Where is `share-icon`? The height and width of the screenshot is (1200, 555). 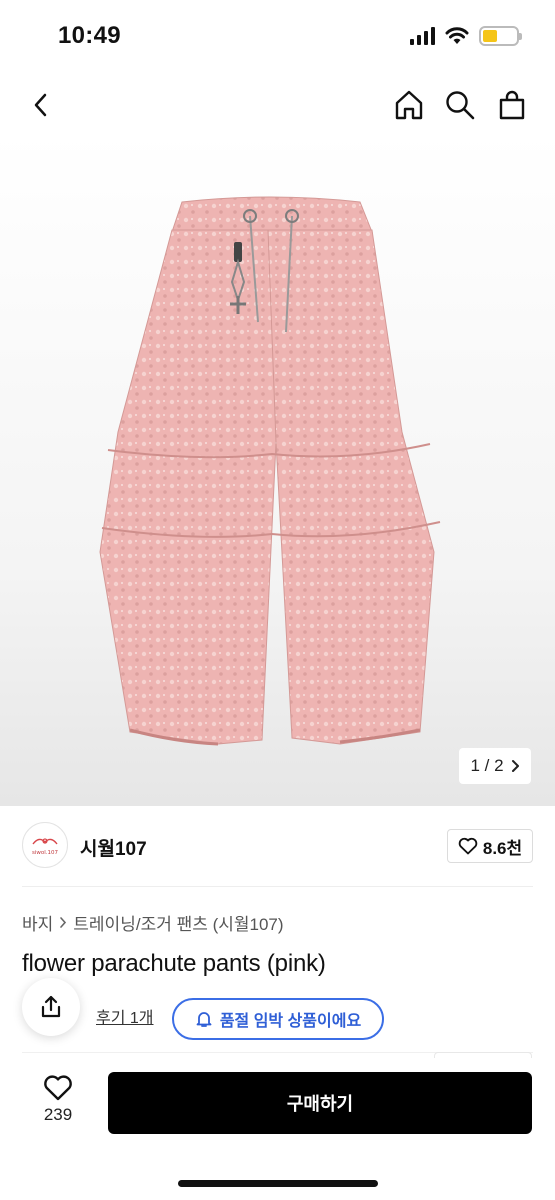 share-icon is located at coordinates (51, 1006).